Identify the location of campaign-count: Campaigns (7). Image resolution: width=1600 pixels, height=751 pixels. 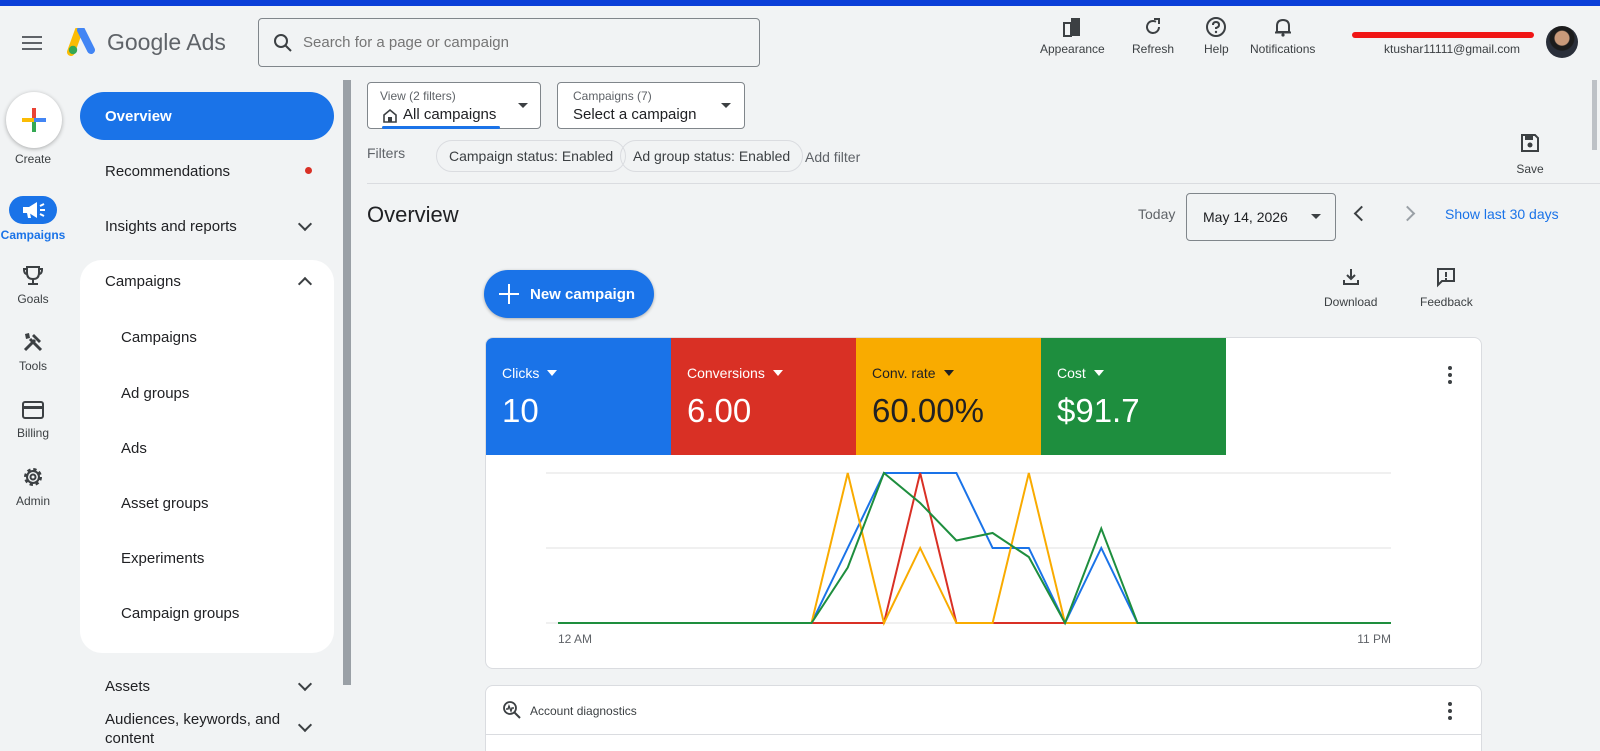
(612, 96).